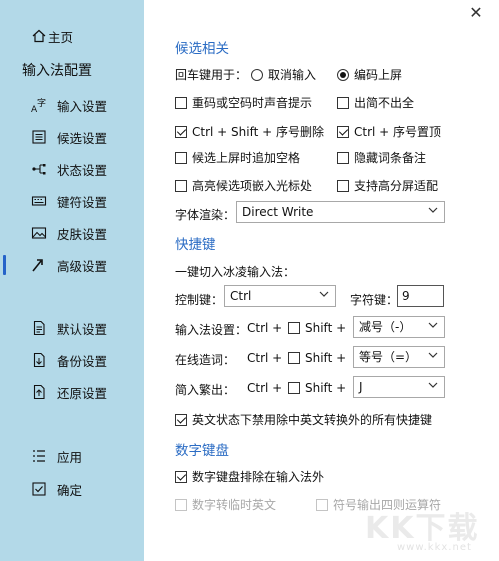 This screenshot has width=499, height=561. I want to click on checkbox-shift-online-word: Shift +, so click(317, 358).